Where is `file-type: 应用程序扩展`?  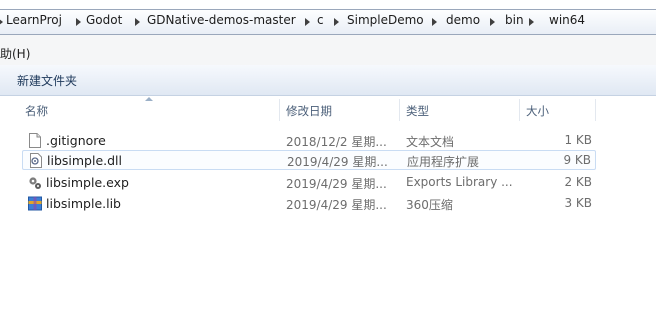
file-type: 应用程序扩展 is located at coordinates (443, 162).